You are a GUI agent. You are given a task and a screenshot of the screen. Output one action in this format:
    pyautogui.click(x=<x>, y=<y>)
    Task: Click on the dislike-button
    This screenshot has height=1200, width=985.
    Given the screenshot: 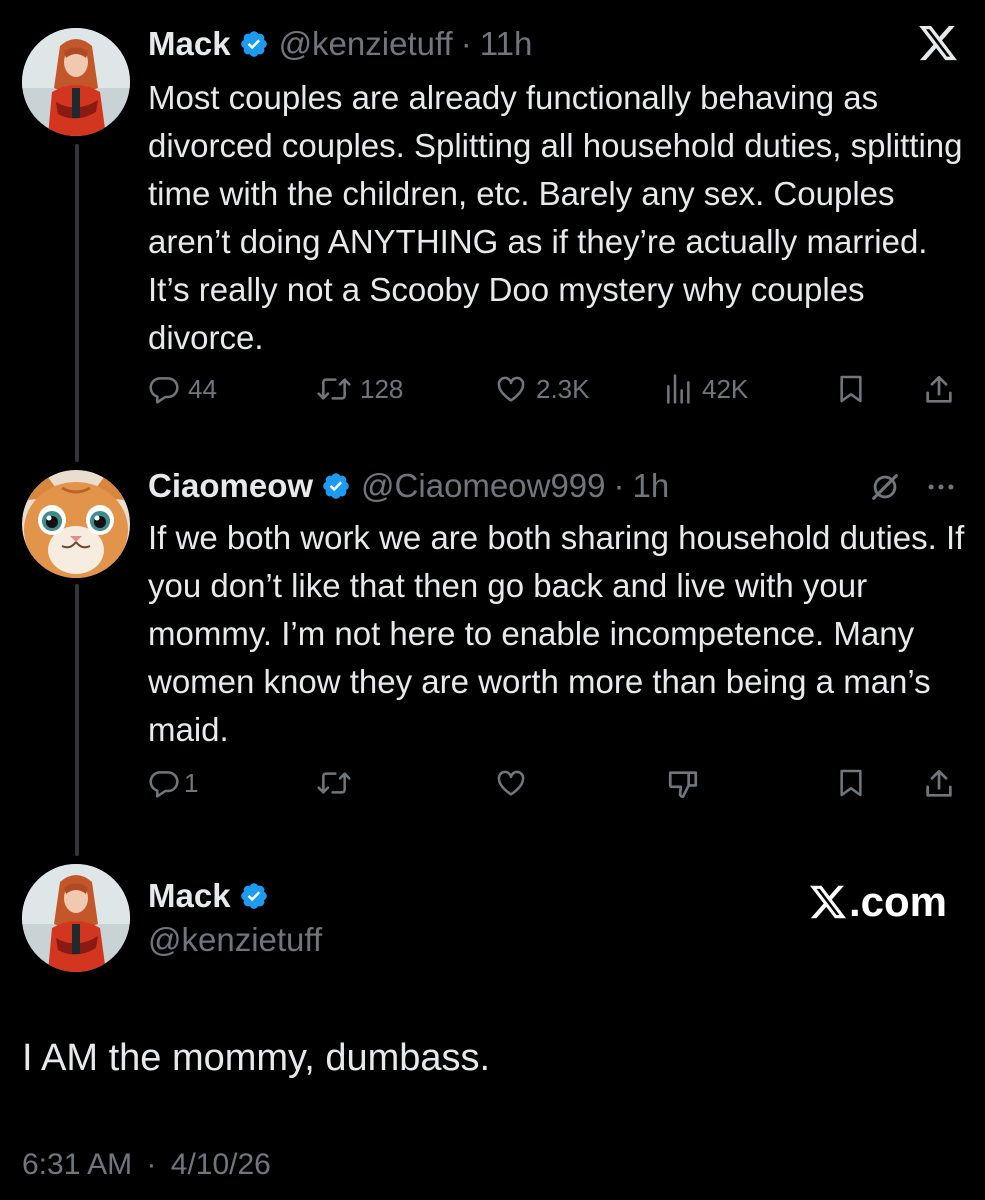 What is the action you would take?
    pyautogui.click(x=683, y=784)
    